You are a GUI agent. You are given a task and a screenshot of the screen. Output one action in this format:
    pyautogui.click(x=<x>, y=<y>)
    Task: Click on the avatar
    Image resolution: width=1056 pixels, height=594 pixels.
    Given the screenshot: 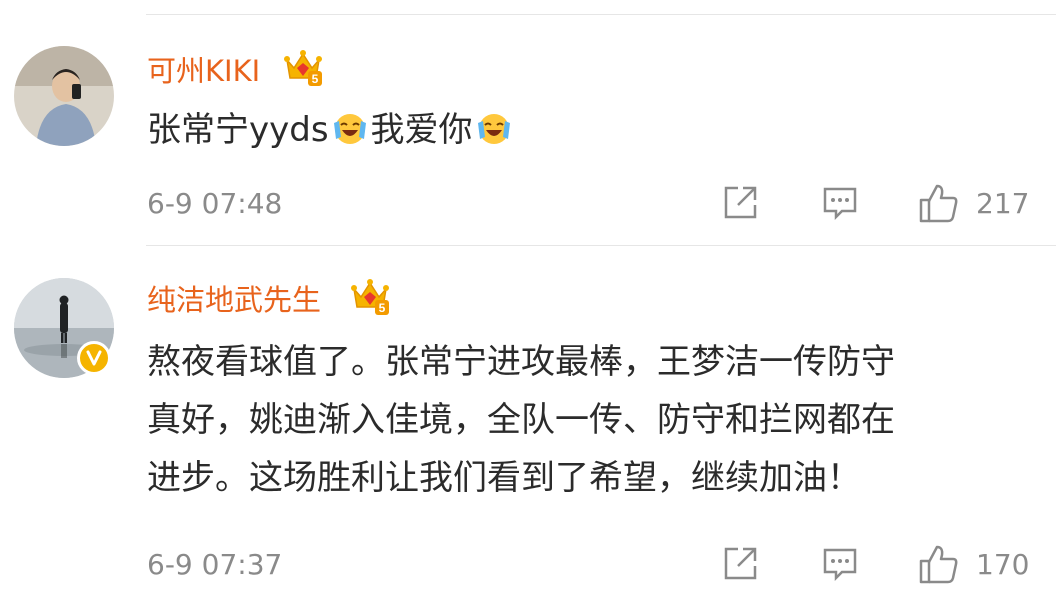 What is the action you would take?
    pyautogui.click(x=64, y=96)
    